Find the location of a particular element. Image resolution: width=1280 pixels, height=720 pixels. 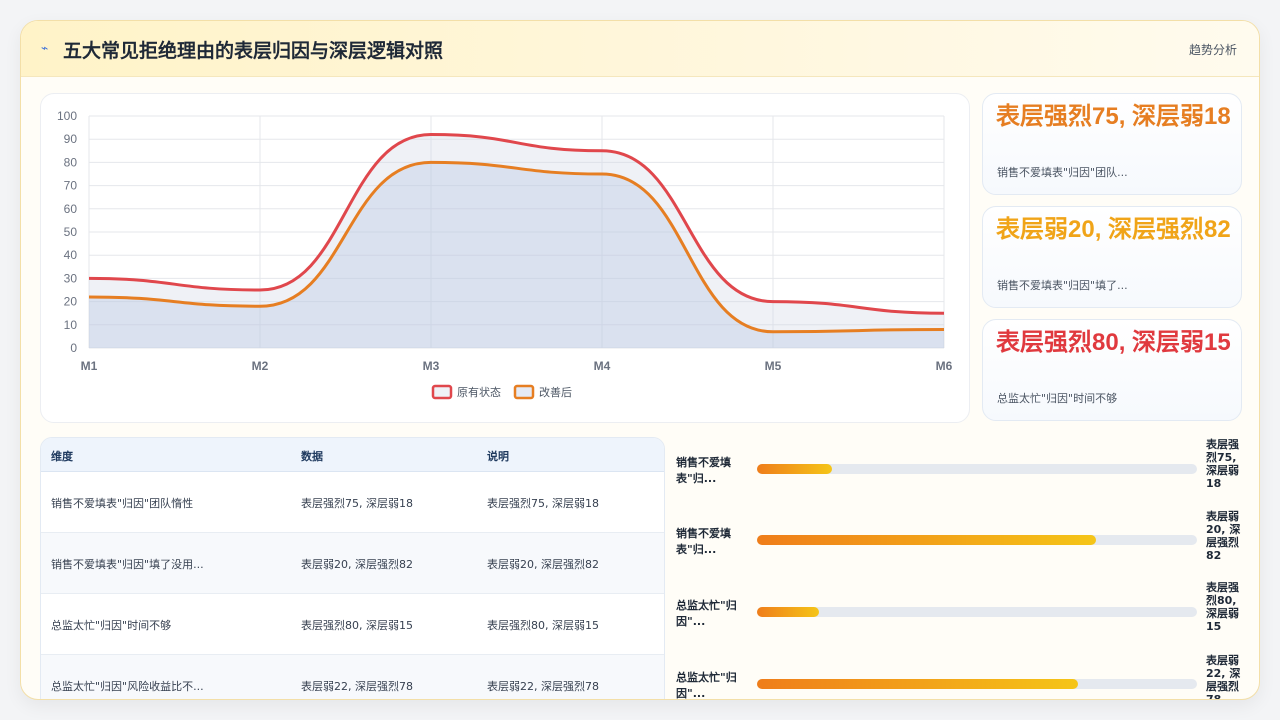

progress-bar-value: 表层弱22, 深层强烈78 is located at coordinates (1223, 677).